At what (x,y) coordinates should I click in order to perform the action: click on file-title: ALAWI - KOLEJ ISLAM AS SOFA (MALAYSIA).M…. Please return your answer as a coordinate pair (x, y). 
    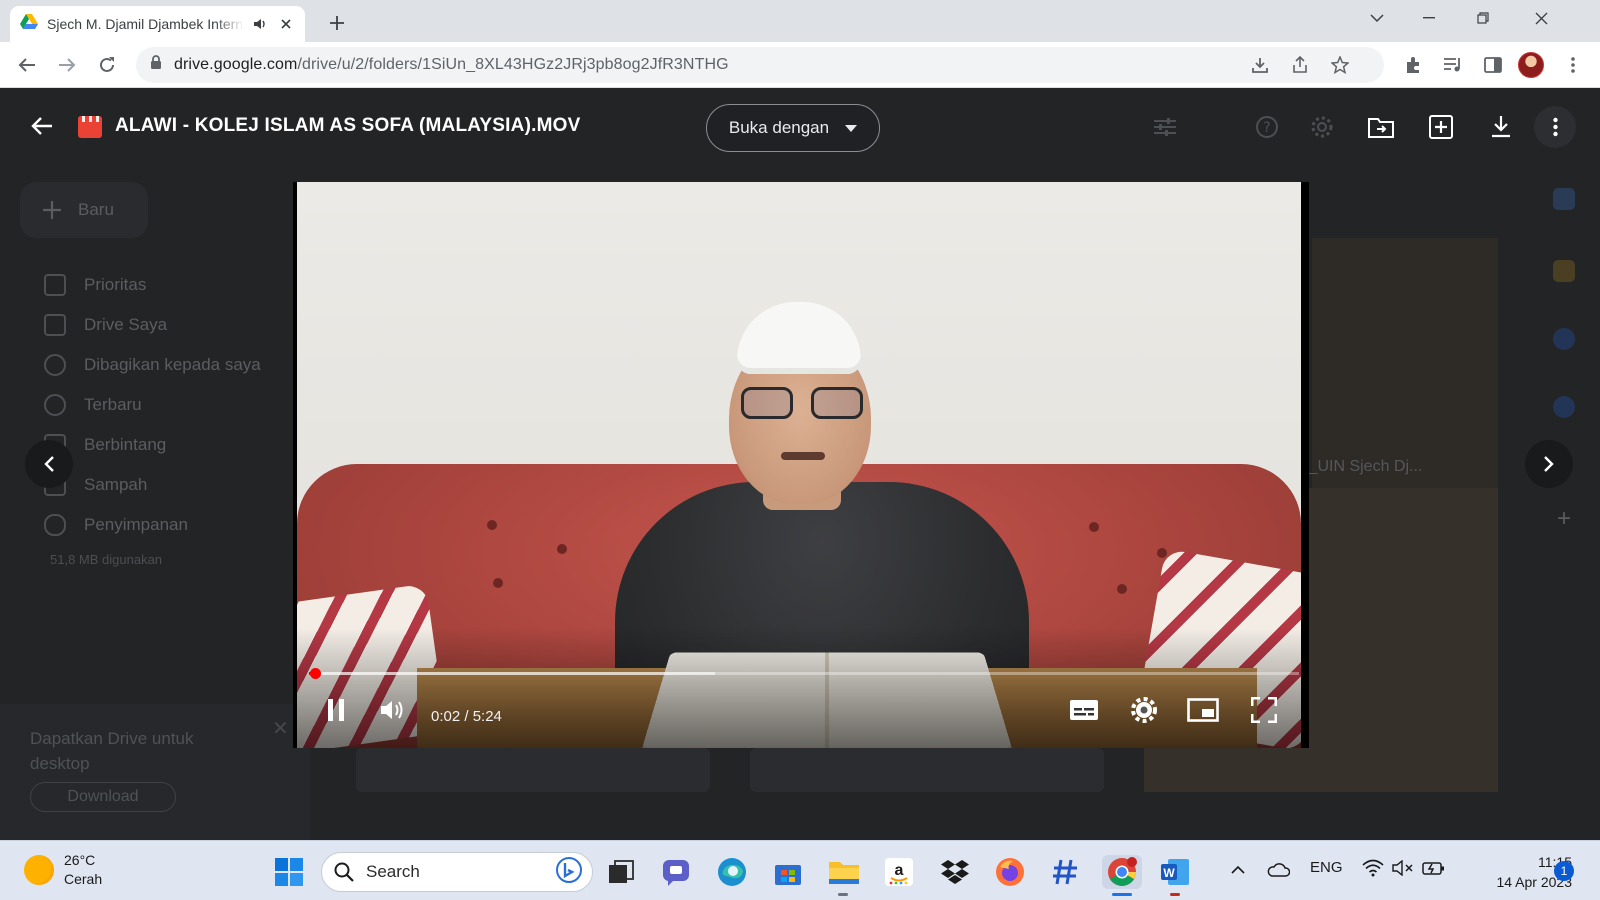
    Looking at the image, I should click on (348, 125).